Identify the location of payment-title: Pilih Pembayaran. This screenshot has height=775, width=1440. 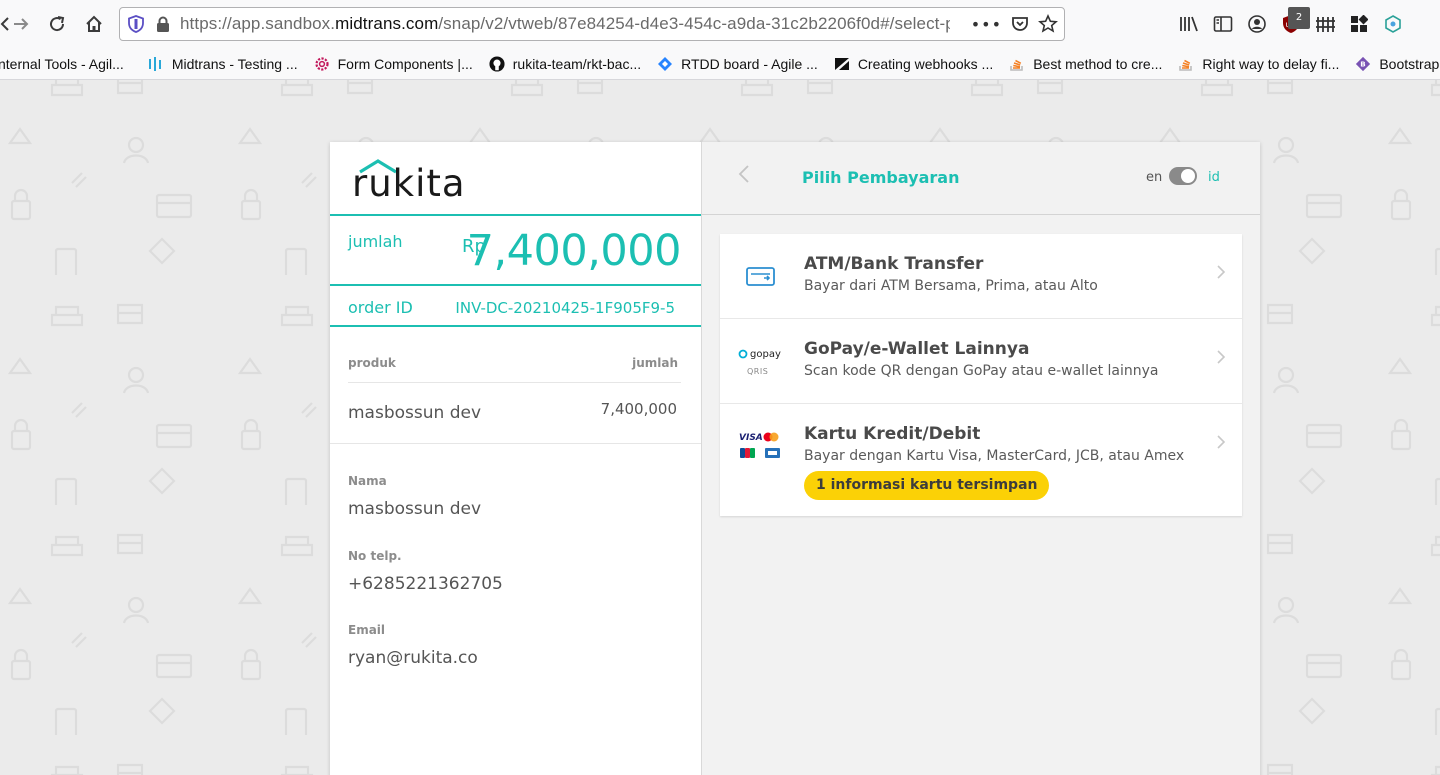
(881, 177).